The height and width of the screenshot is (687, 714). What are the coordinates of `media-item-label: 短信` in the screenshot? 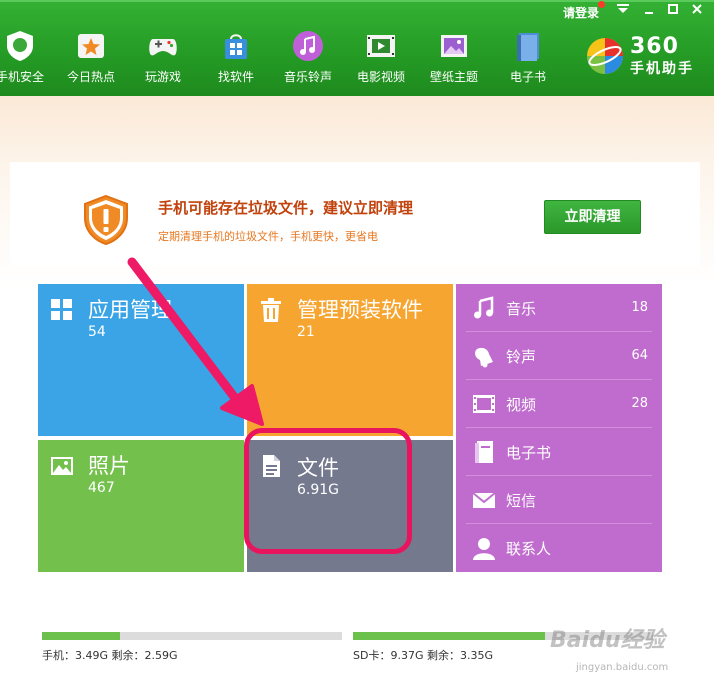 It's located at (521, 501).